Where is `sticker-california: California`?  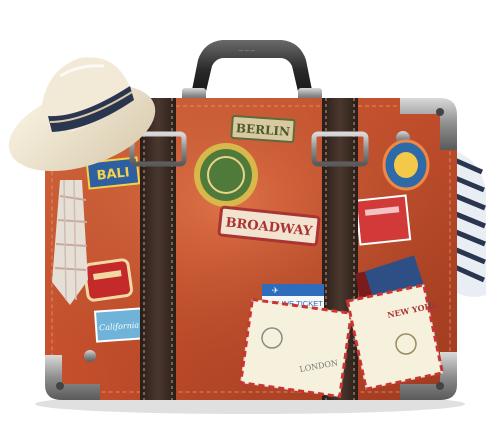 sticker-california: California is located at coordinates (119, 325).